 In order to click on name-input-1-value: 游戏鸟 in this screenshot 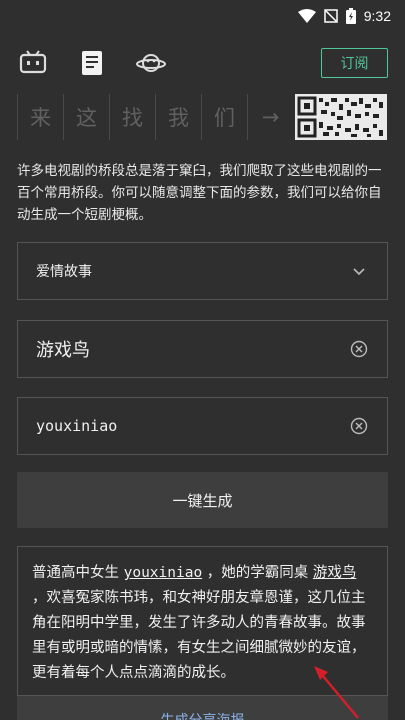, I will do `click(63, 350)`.